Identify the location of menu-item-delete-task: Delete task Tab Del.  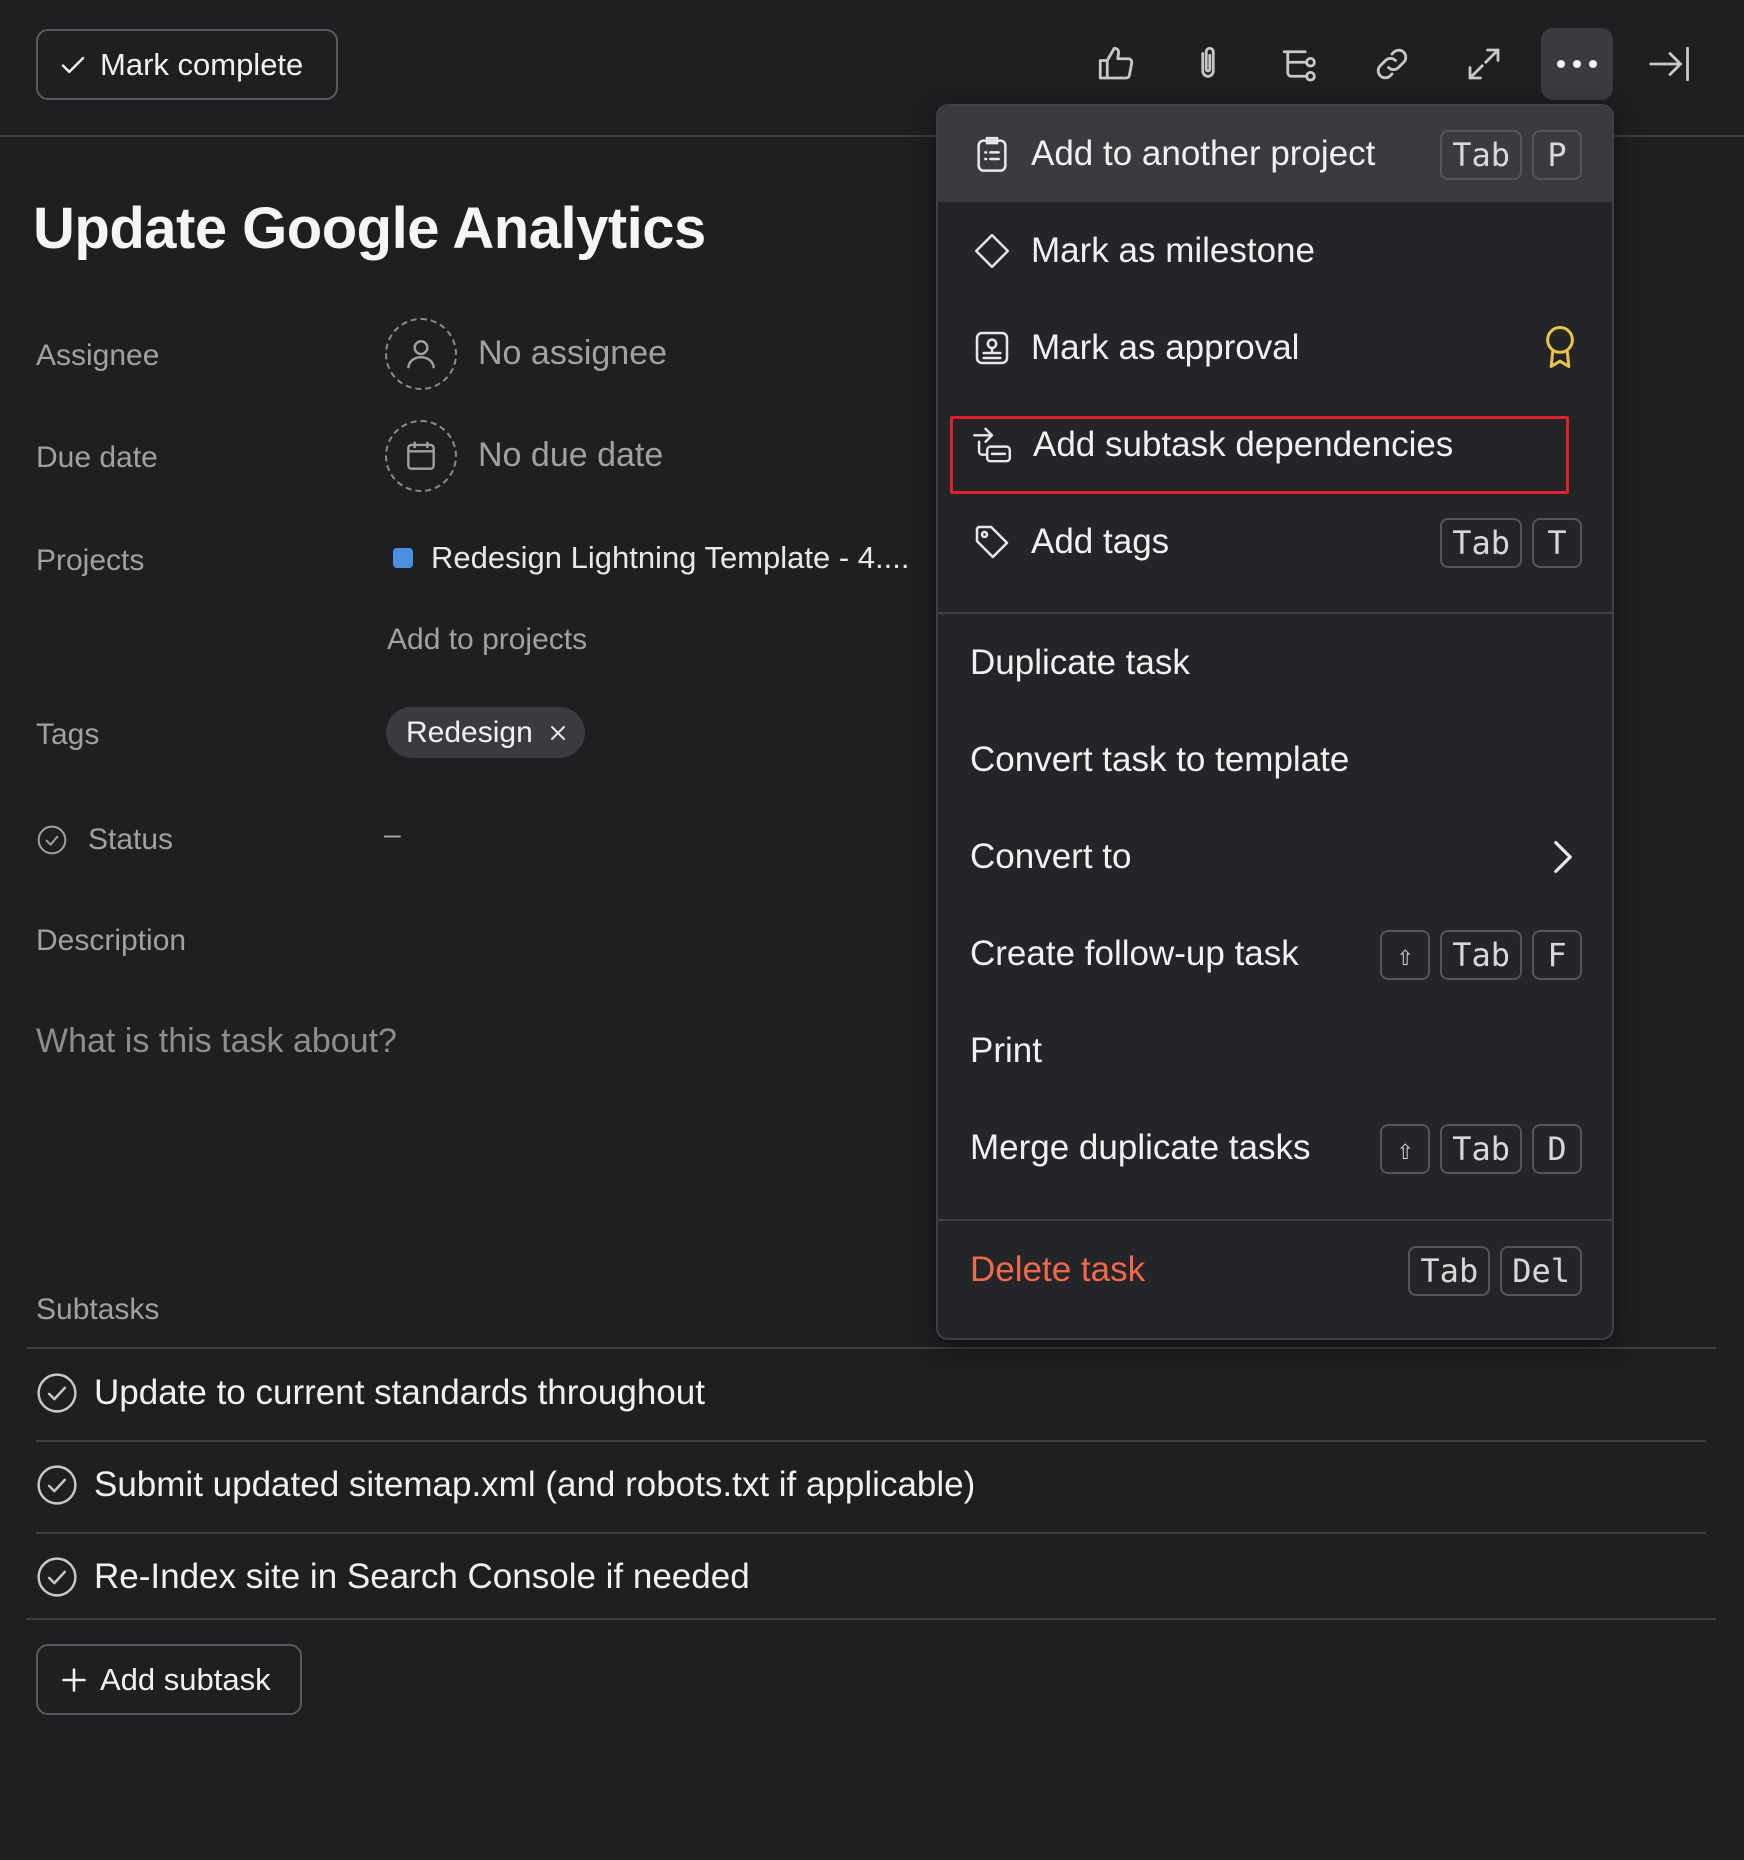
(1275, 1270).